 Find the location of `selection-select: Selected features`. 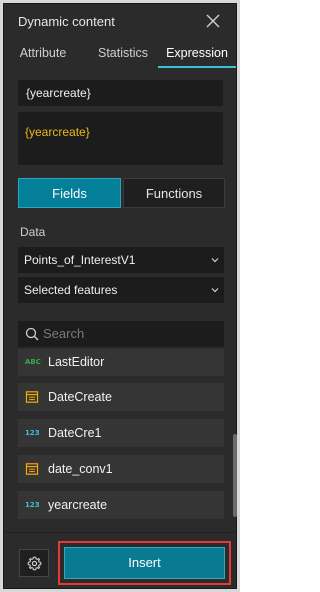

selection-select: Selected features is located at coordinates (121, 290).